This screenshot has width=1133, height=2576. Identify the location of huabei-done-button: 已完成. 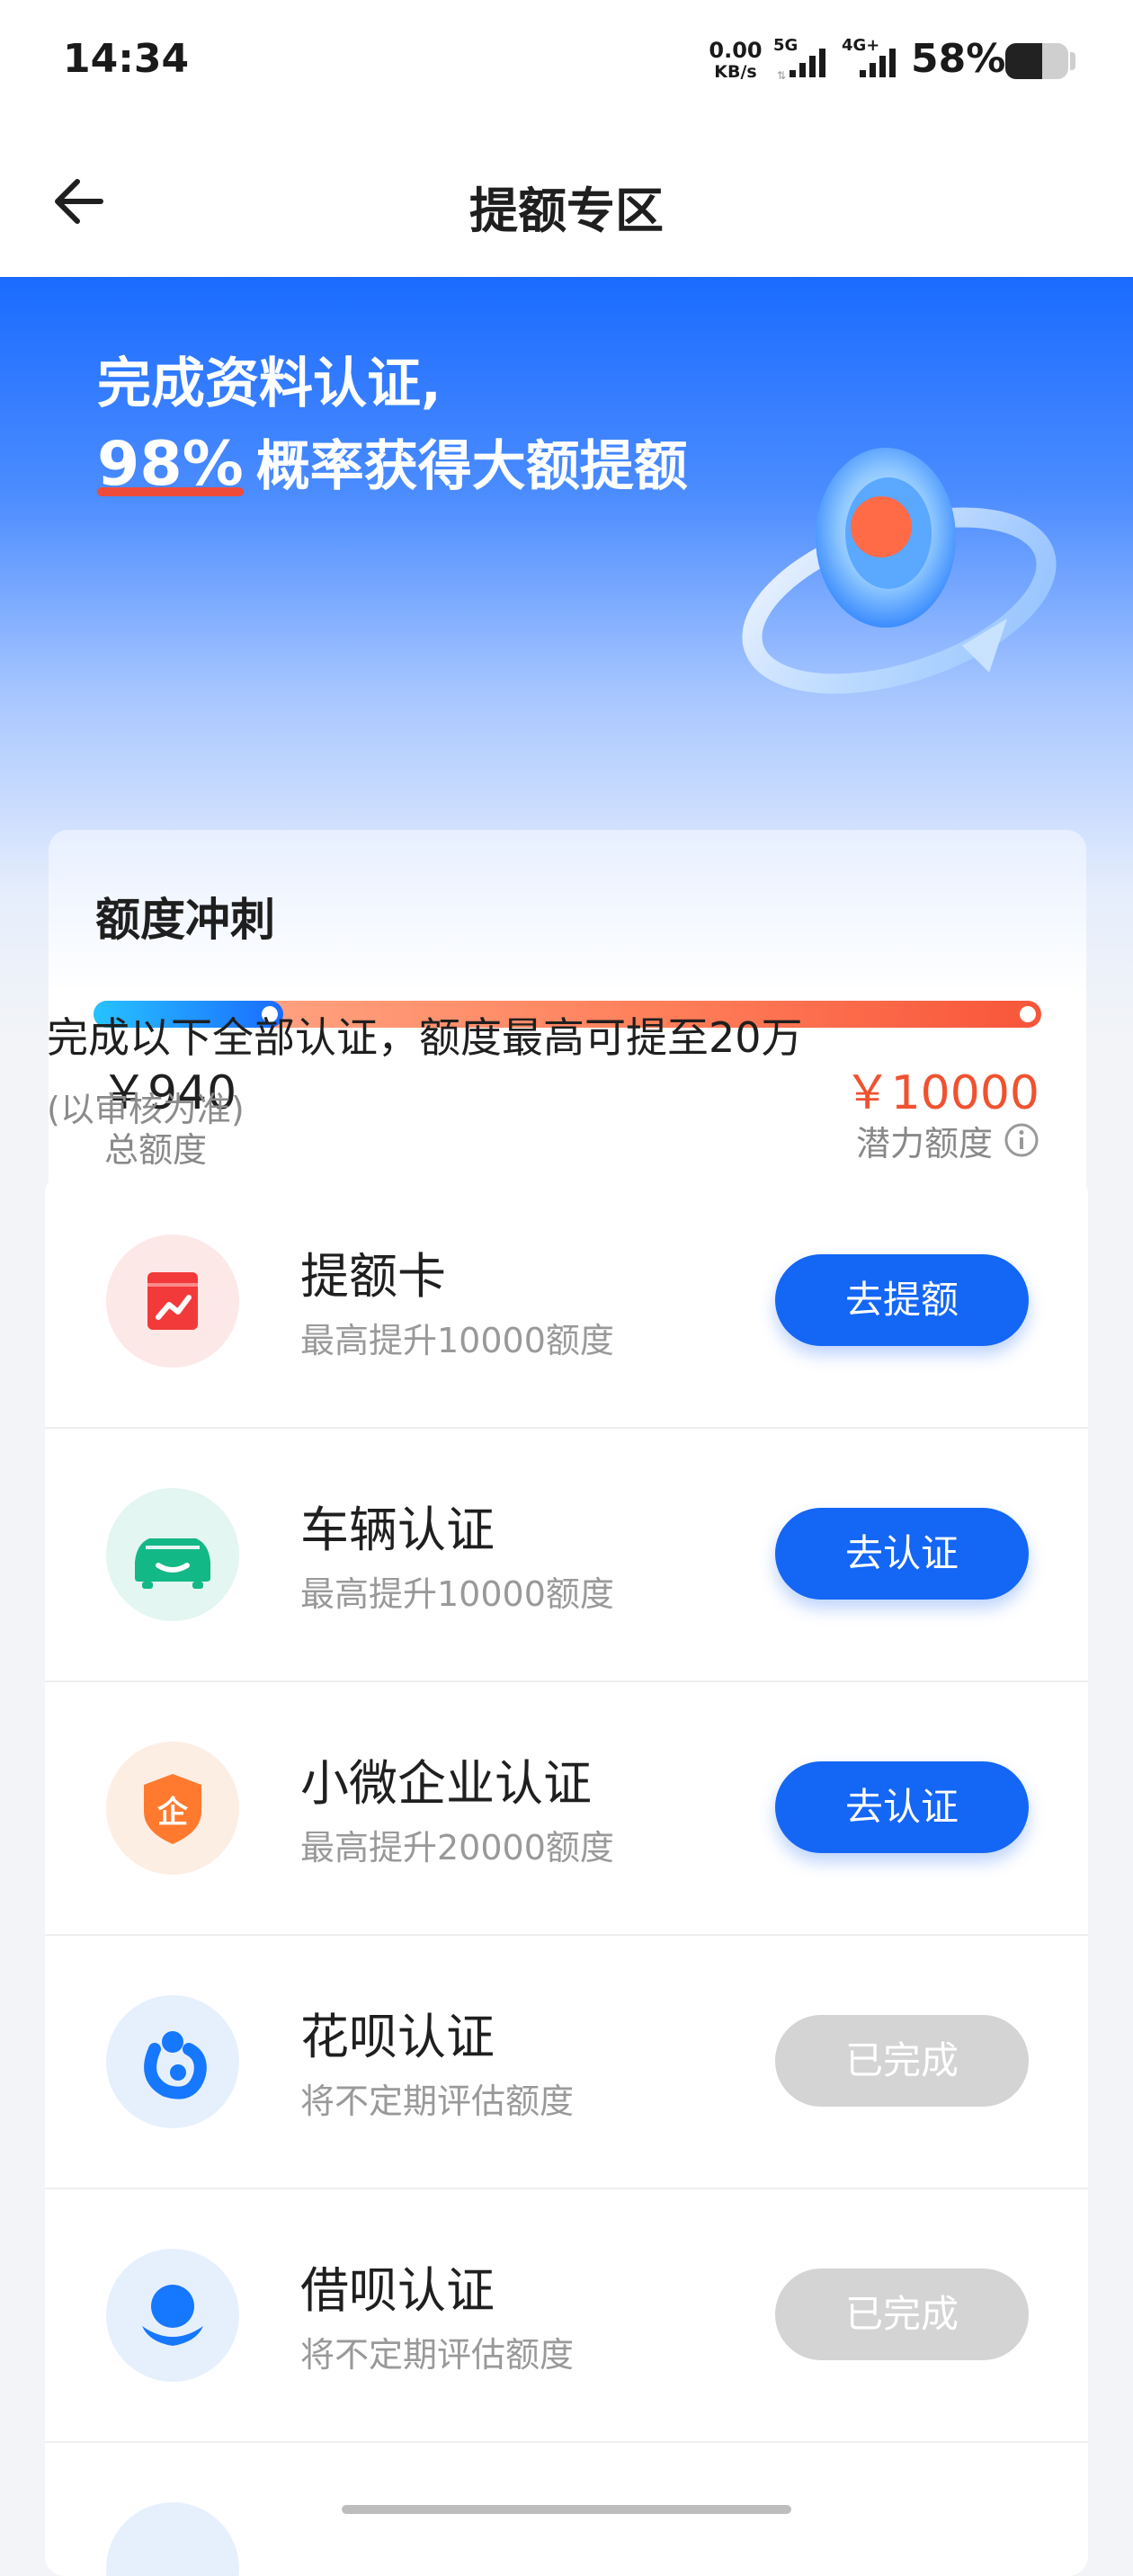
(902, 2061).